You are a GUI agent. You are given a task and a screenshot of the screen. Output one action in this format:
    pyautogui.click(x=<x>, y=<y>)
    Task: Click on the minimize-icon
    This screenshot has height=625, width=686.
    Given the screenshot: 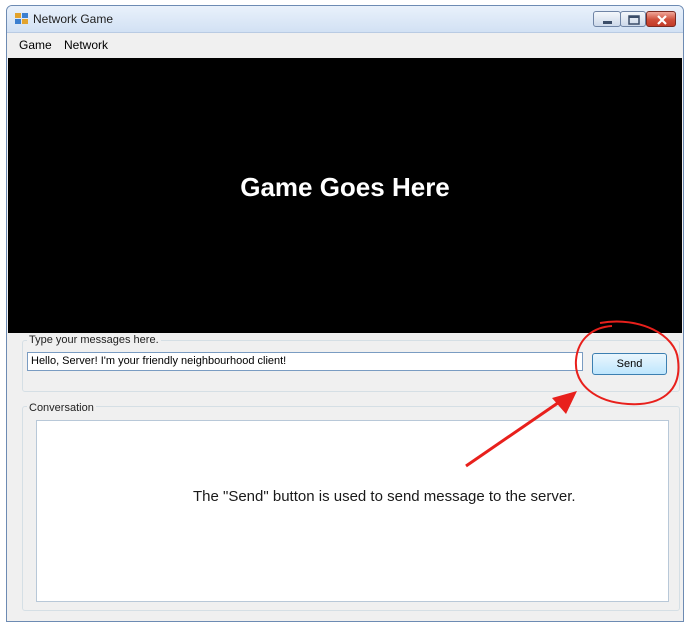 What is the action you would take?
    pyautogui.click(x=607, y=22)
    